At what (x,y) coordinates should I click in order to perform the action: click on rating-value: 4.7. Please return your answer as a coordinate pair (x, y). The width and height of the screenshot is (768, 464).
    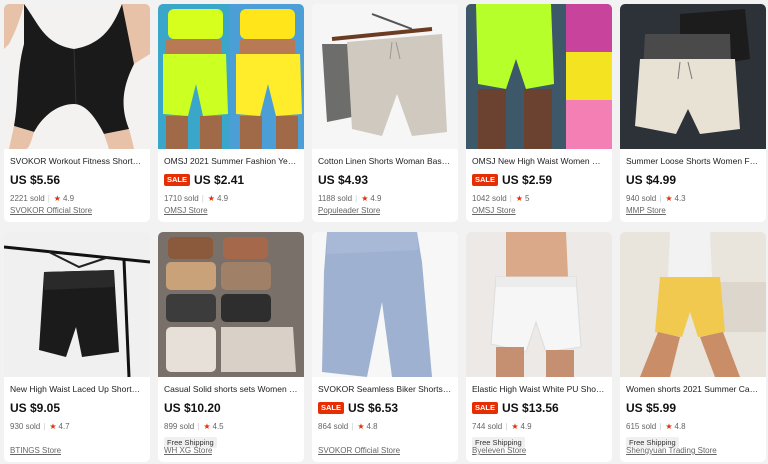
    Looking at the image, I should click on (64, 426).